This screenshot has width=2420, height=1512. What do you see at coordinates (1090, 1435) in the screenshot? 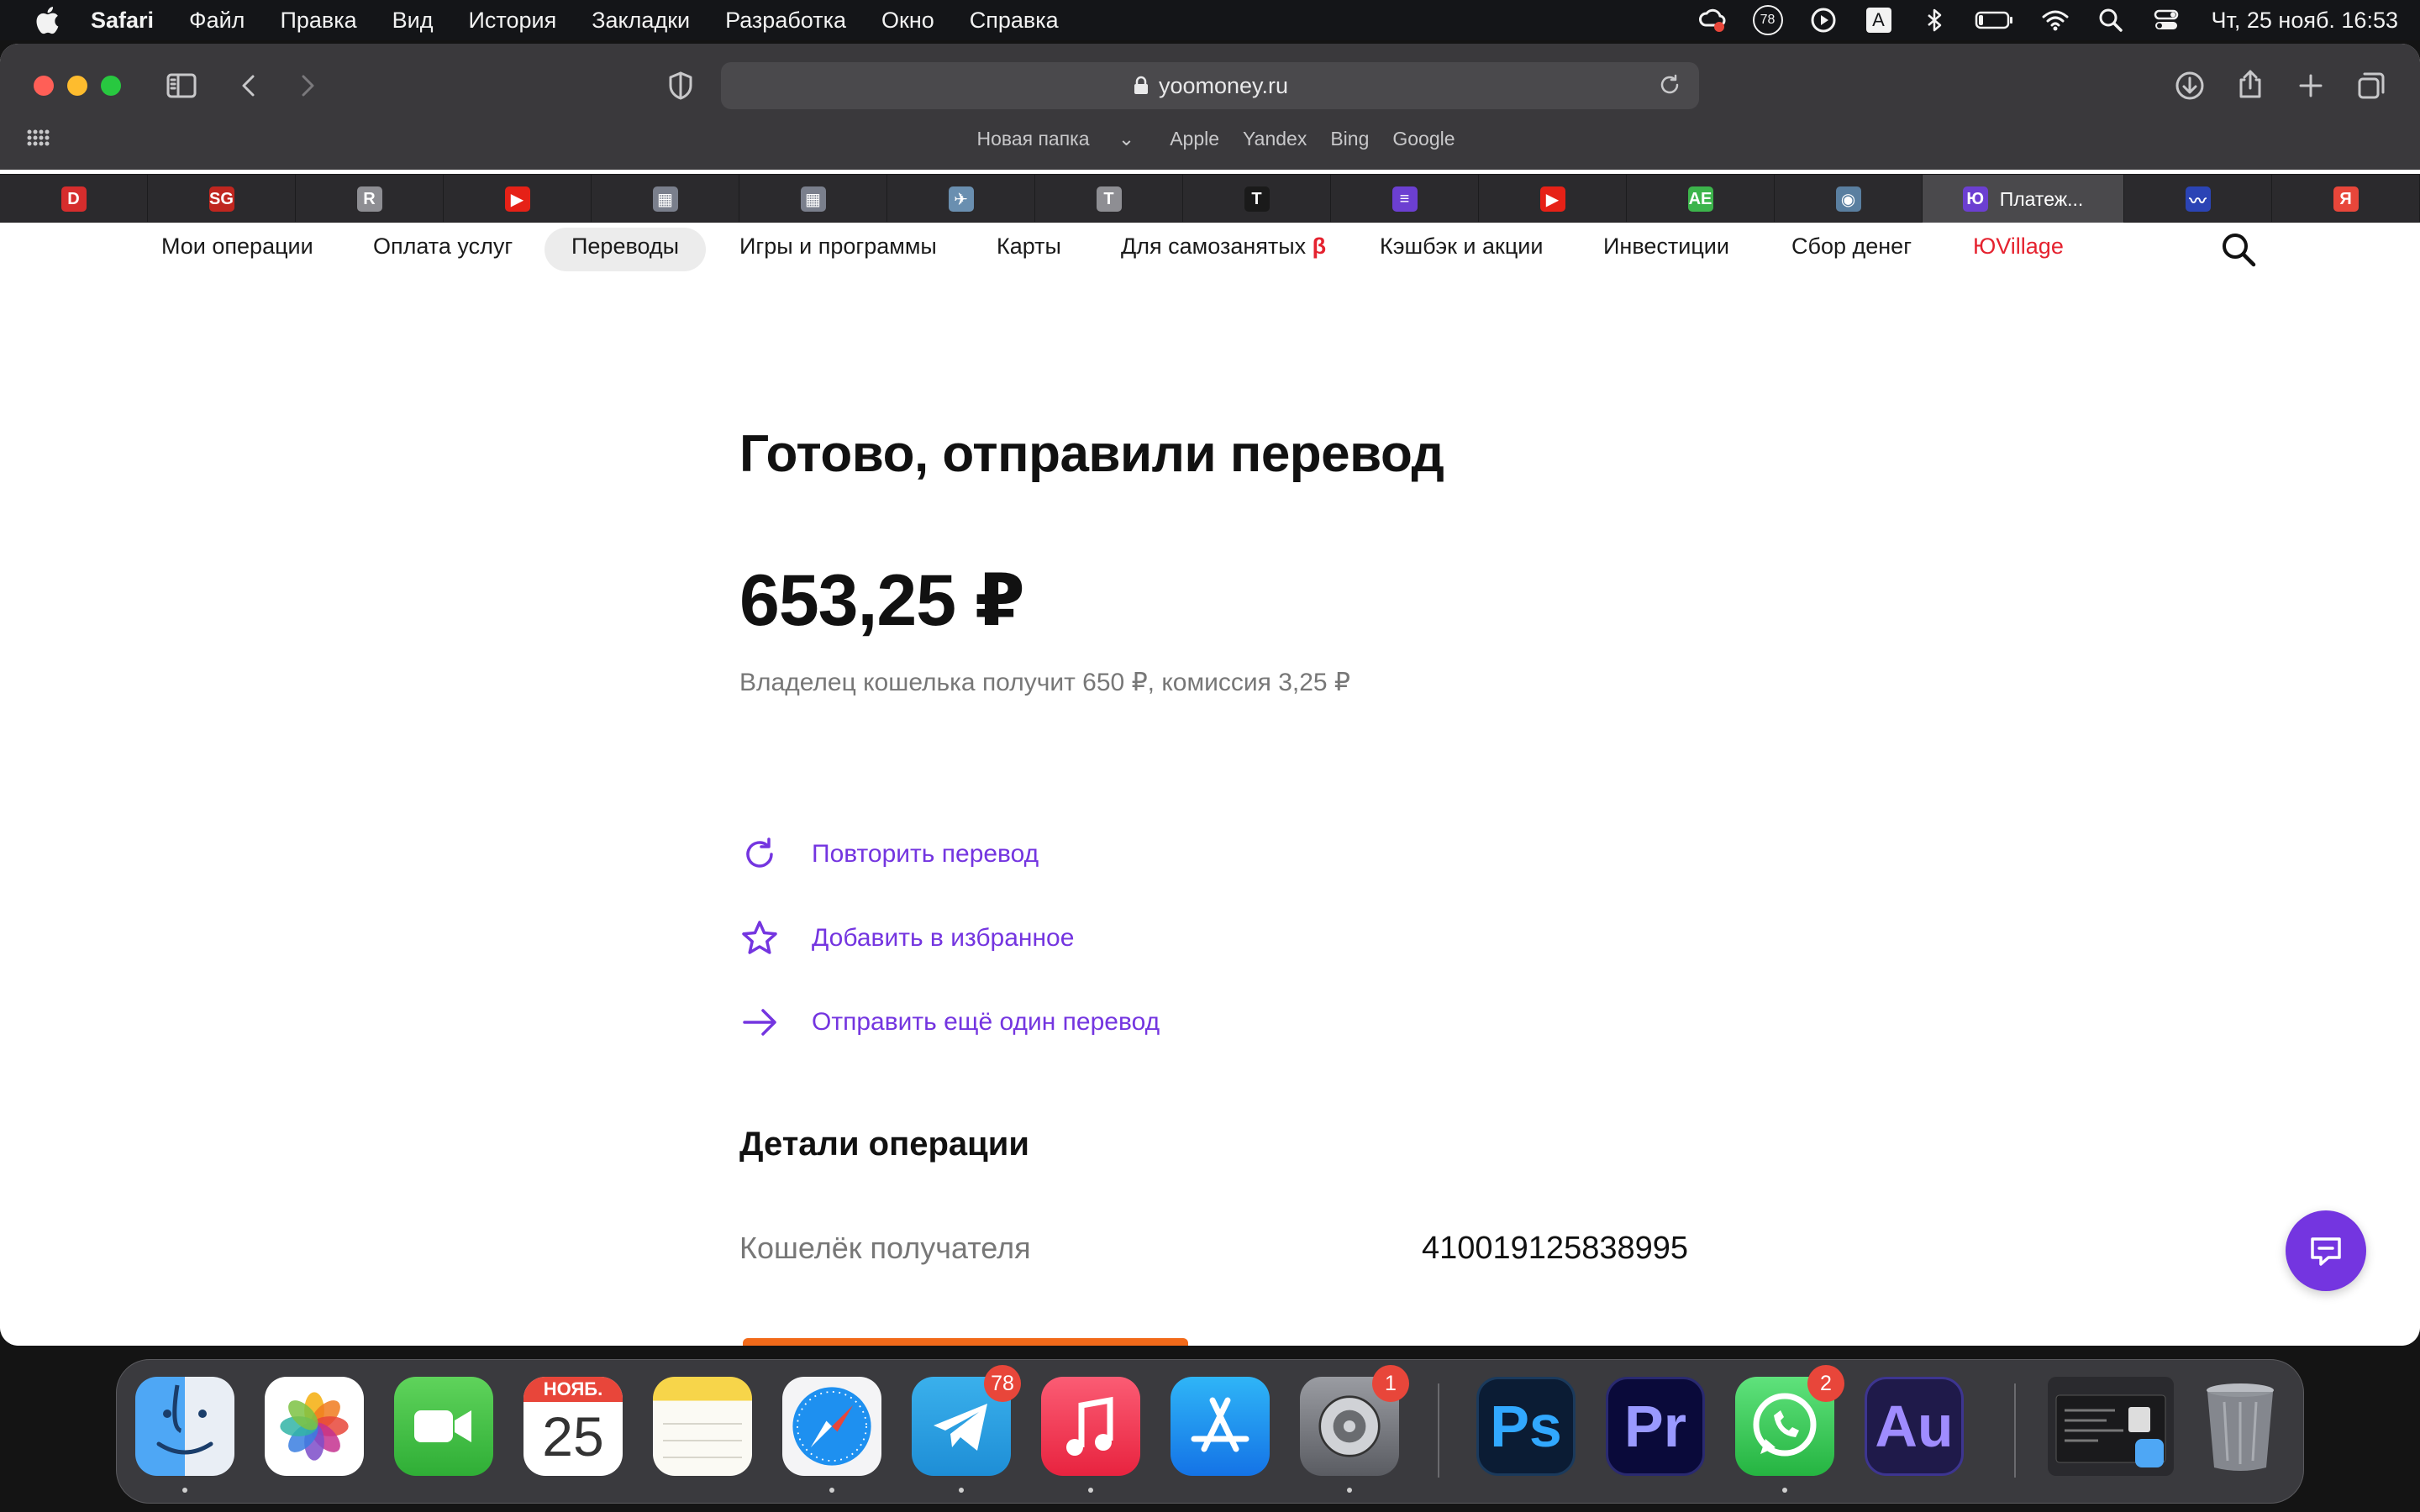
I see `music-icon` at bounding box center [1090, 1435].